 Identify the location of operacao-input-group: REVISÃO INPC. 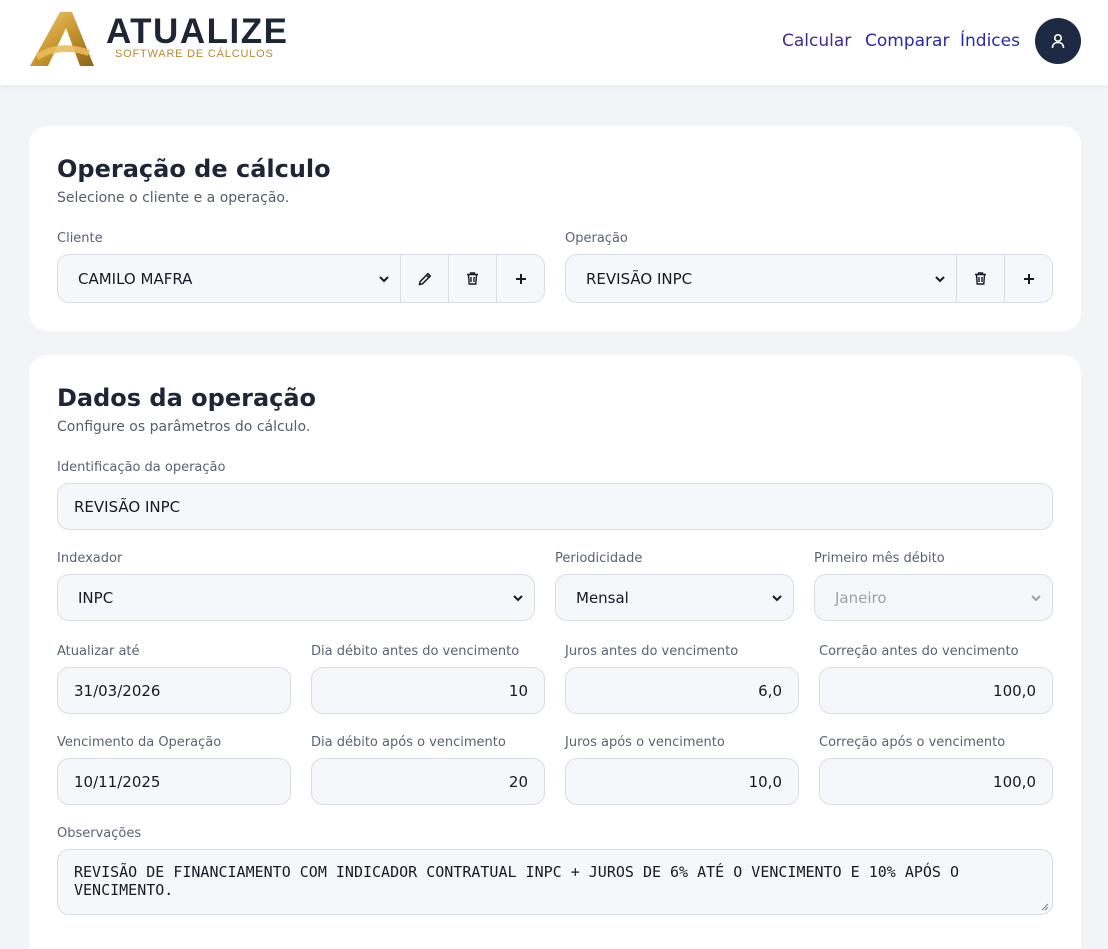
(809, 278).